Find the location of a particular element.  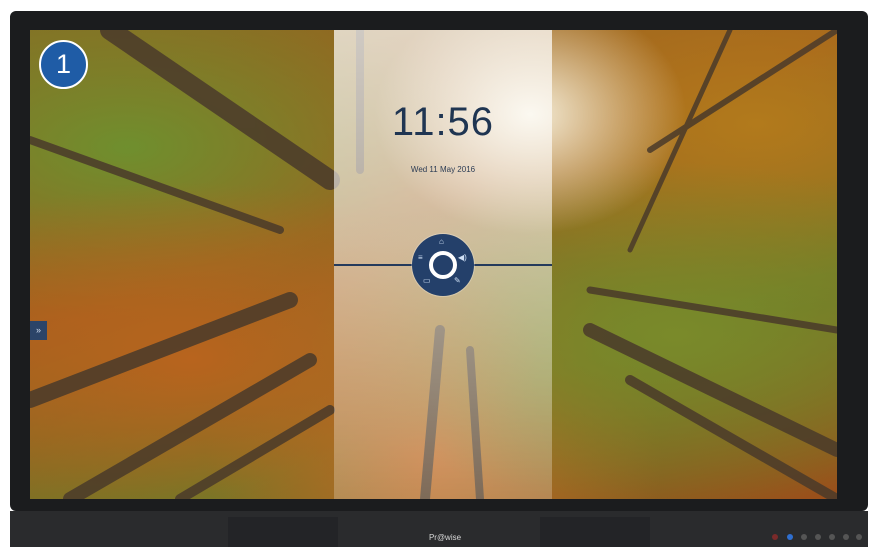

divider-line-right is located at coordinates (512, 265).